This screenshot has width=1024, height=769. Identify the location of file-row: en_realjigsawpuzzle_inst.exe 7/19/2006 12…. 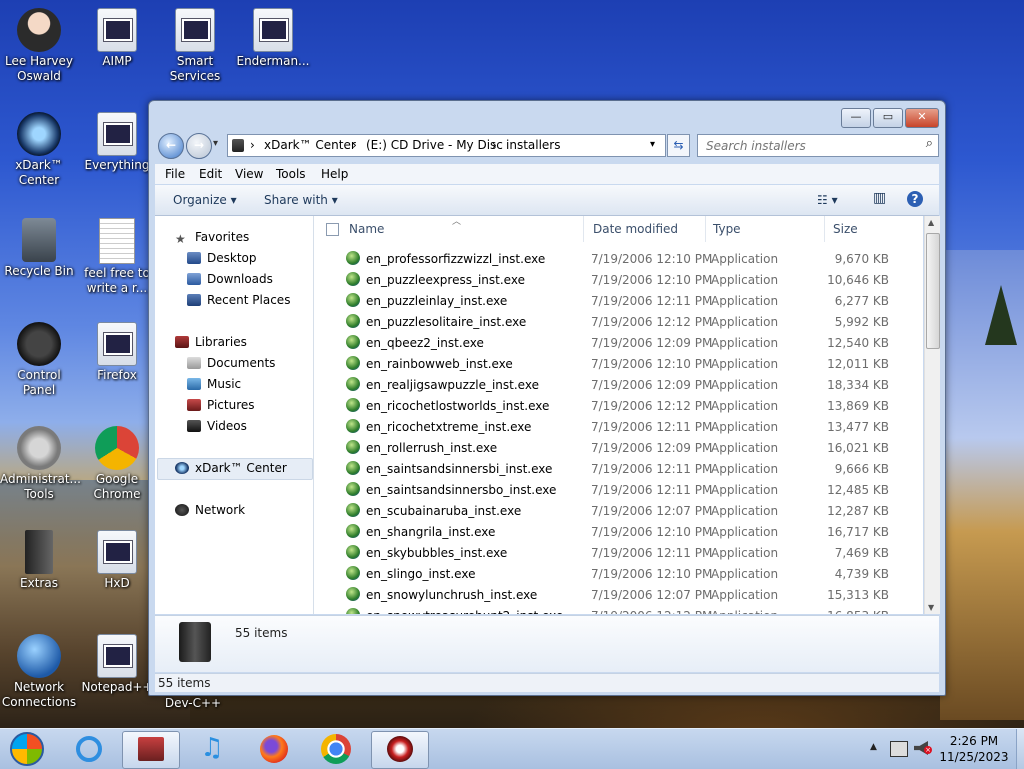
(618, 384).